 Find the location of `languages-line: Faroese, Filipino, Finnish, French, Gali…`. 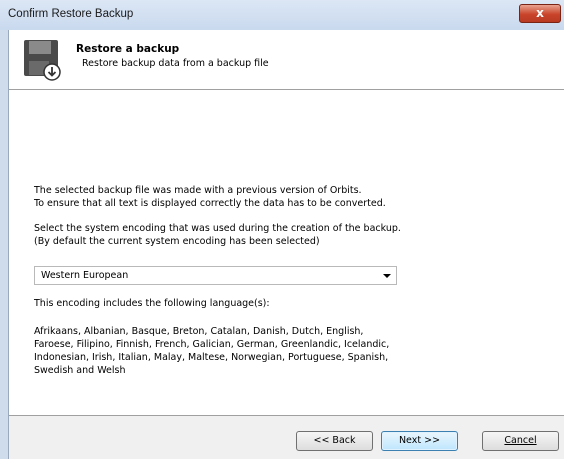

languages-line: Faroese, Filipino, Finnish, French, Gali… is located at coordinates (212, 344).